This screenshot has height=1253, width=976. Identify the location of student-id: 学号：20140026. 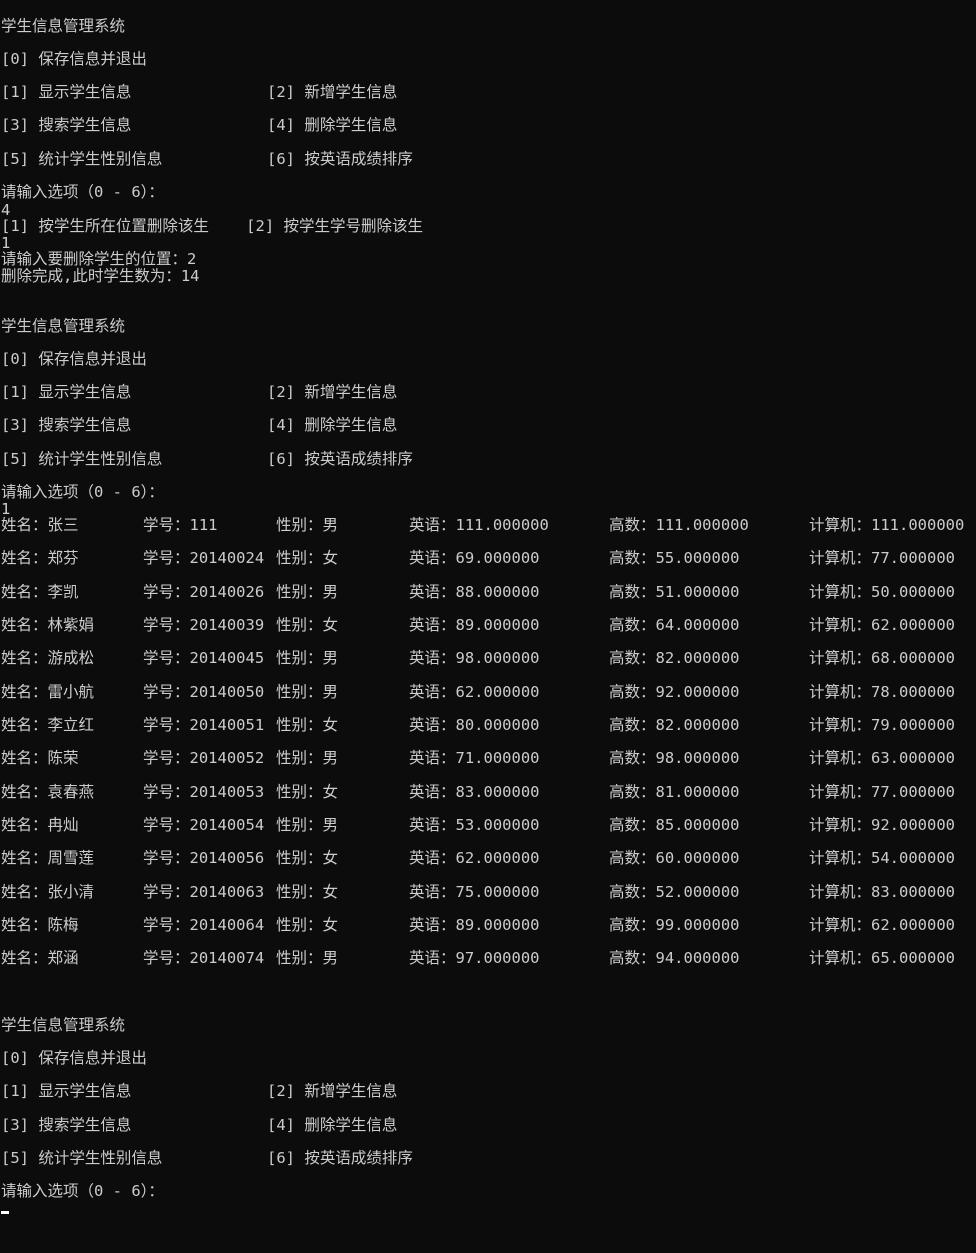
(204, 592).